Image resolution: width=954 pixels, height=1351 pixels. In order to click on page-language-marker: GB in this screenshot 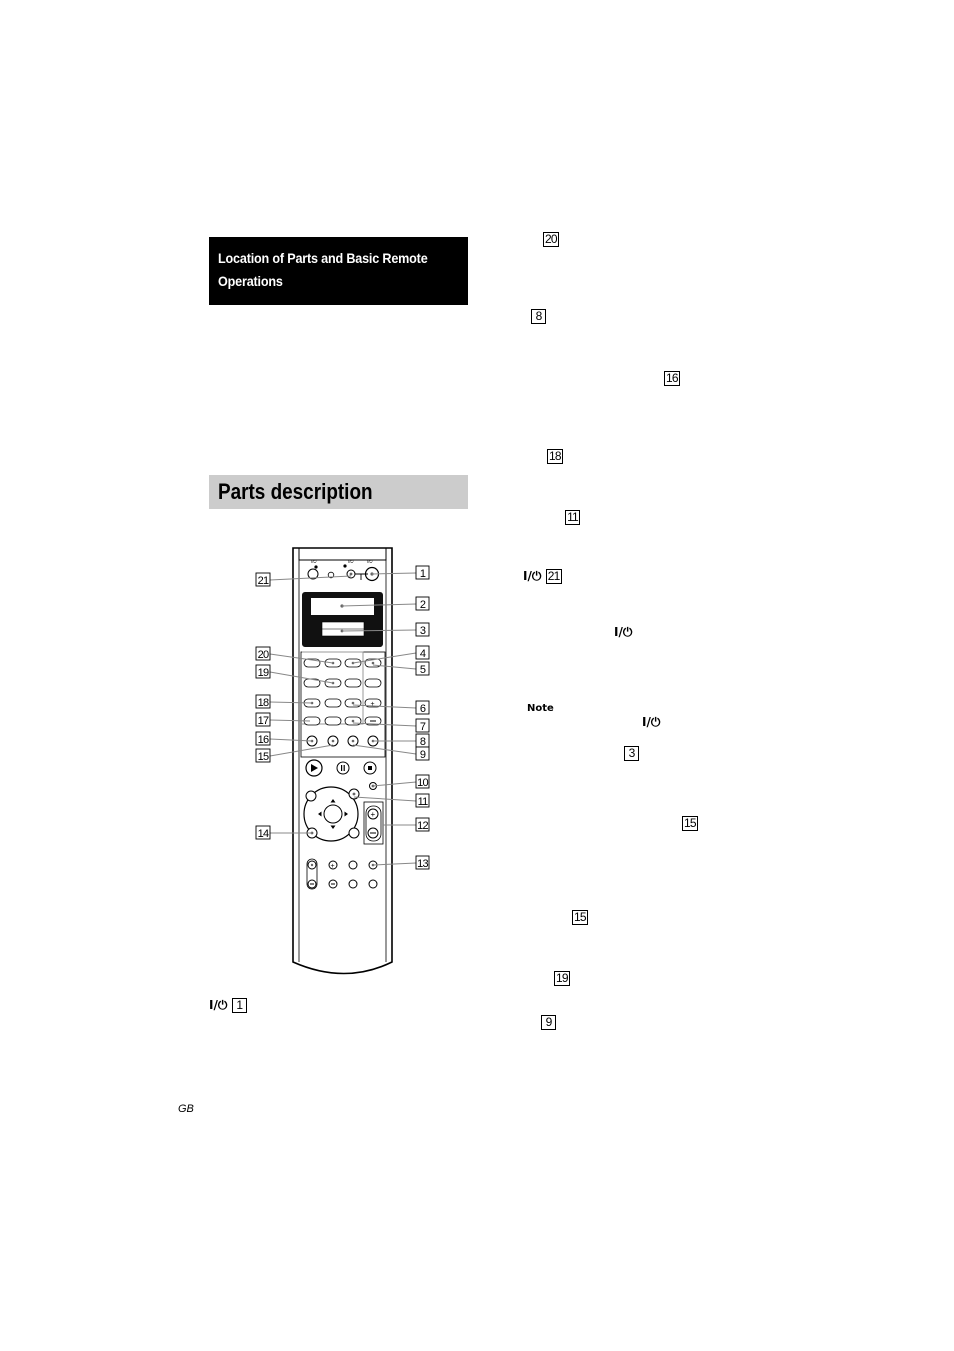, I will do `click(186, 1109)`.